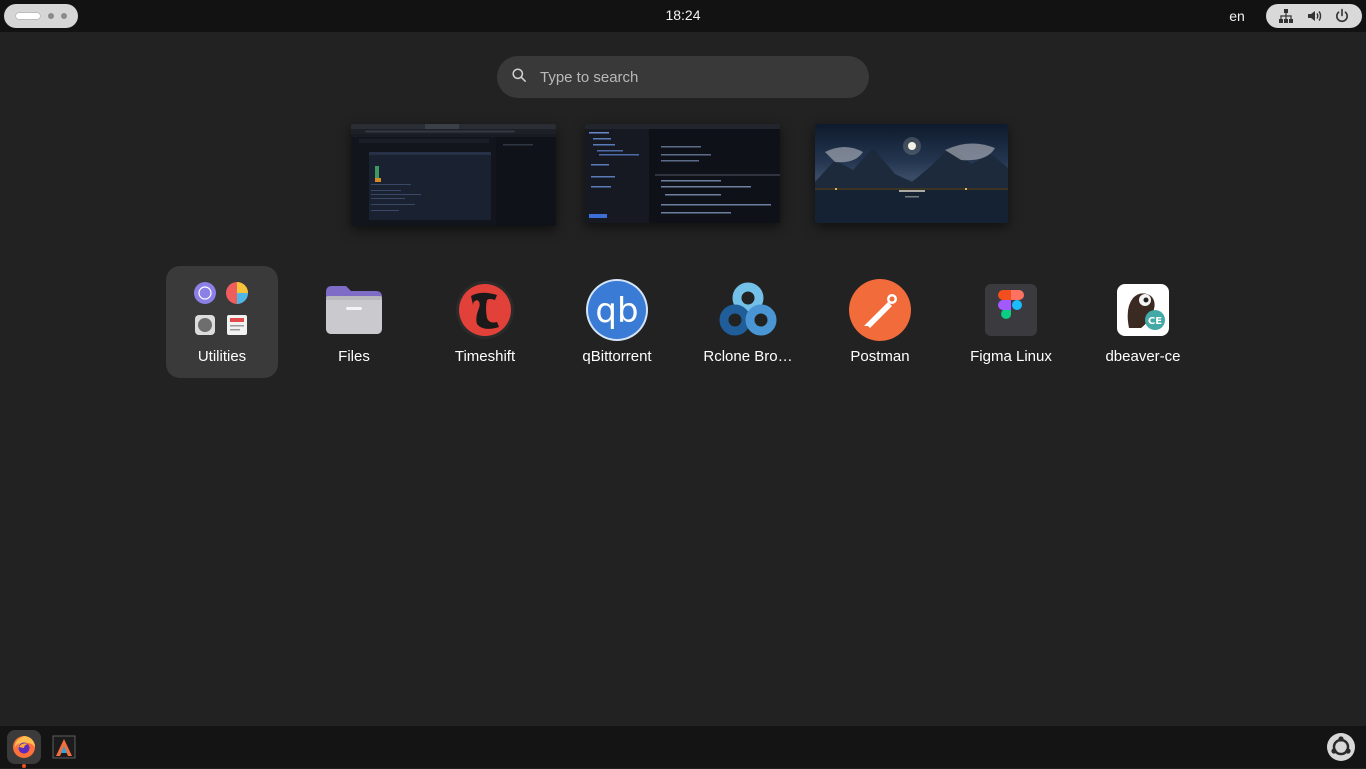 This screenshot has height=769, width=1366. I want to click on browser-window-preview, so click(453, 175).